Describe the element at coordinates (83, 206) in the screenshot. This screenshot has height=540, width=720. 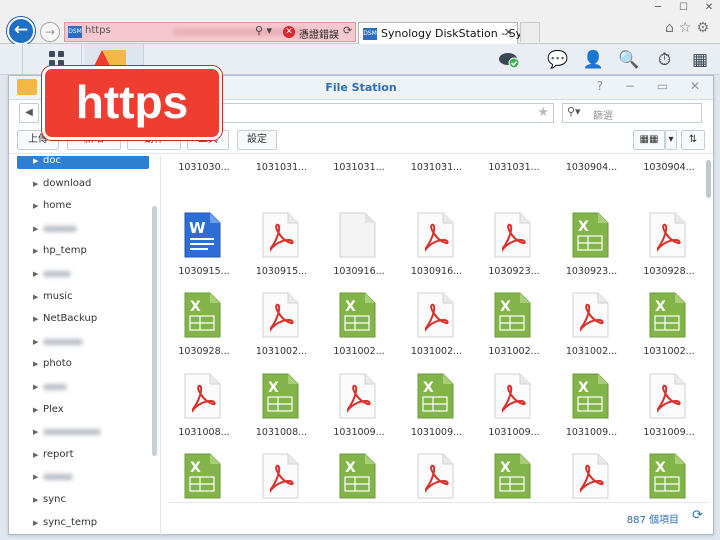
I see `tree-item: ▶ home` at that location.